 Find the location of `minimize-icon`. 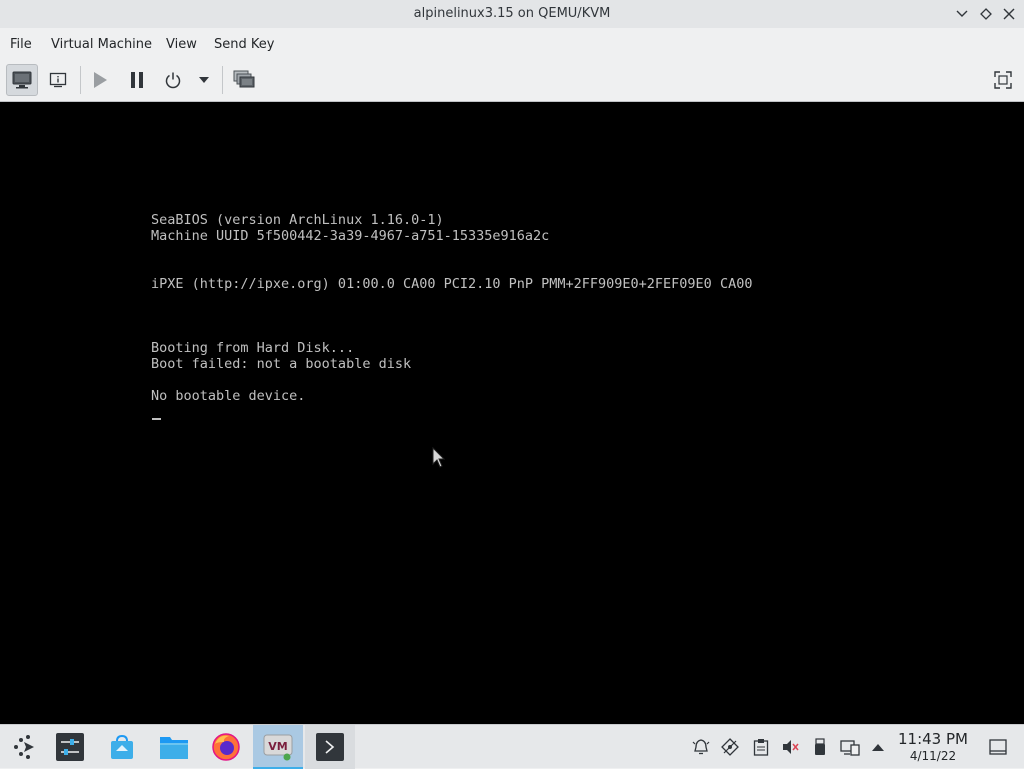

minimize-icon is located at coordinates (962, 13).